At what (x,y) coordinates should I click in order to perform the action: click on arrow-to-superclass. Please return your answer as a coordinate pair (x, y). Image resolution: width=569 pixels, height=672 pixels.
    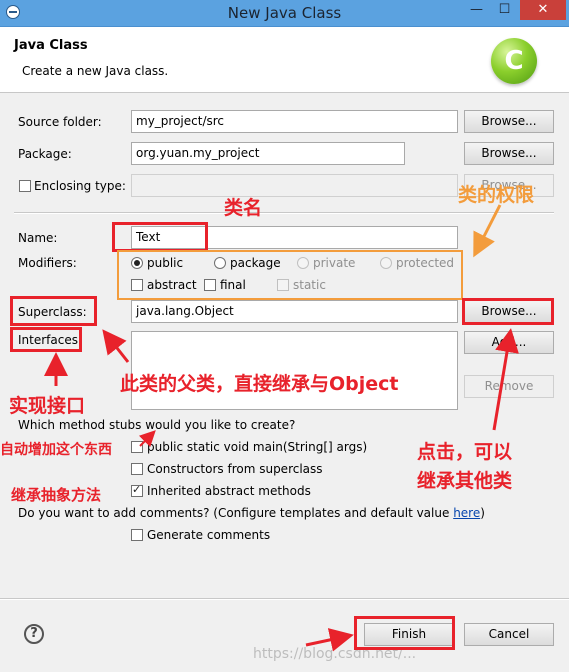
    Looking at the image, I should click on (116, 346).